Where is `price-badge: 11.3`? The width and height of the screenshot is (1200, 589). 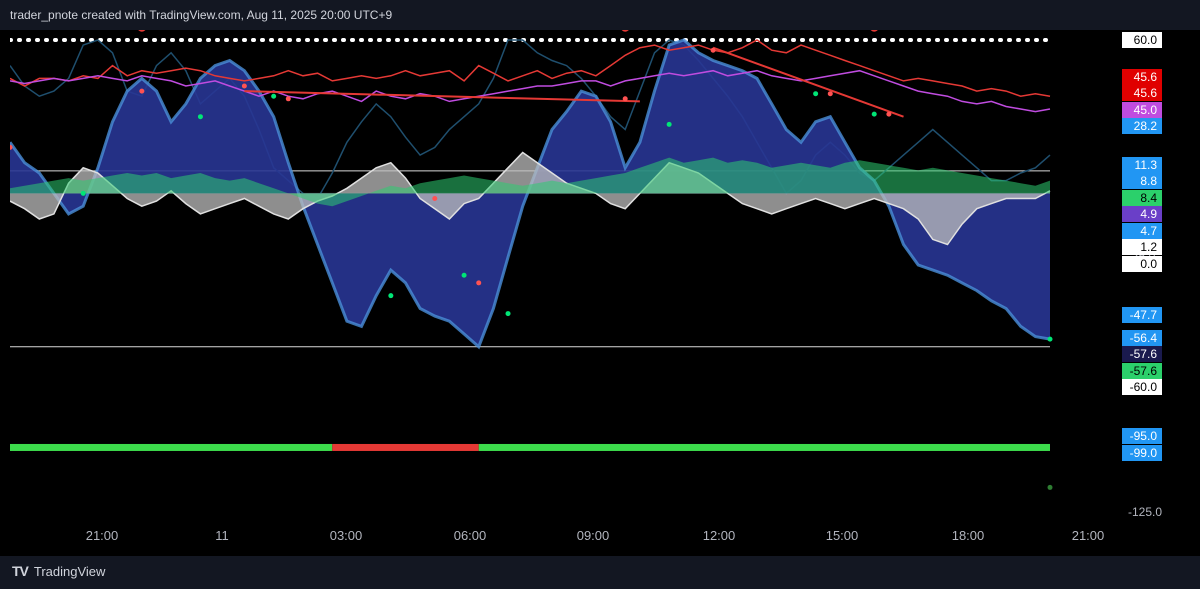
price-badge: 11.3 is located at coordinates (1142, 164).